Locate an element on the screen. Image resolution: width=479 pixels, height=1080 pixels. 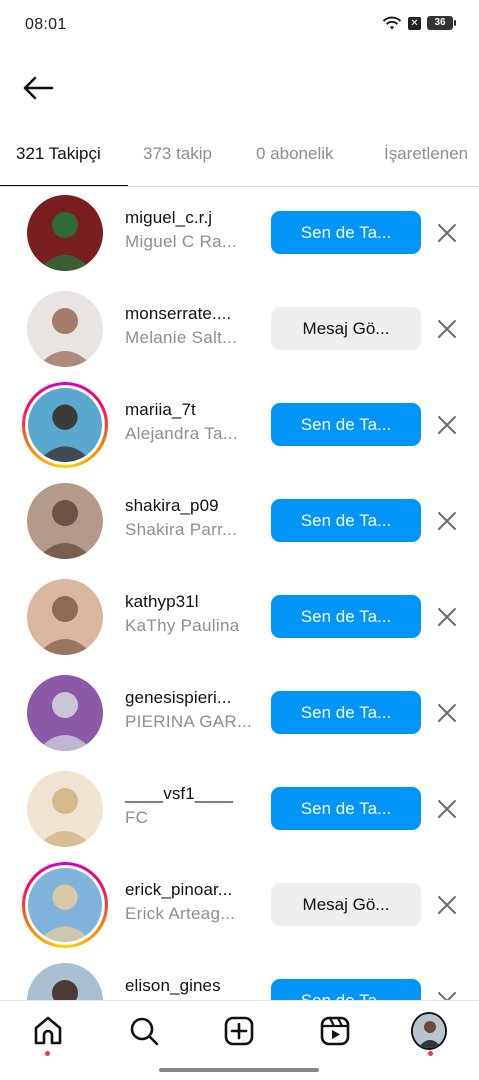
nav-create is located at coordinates (239, 1031).